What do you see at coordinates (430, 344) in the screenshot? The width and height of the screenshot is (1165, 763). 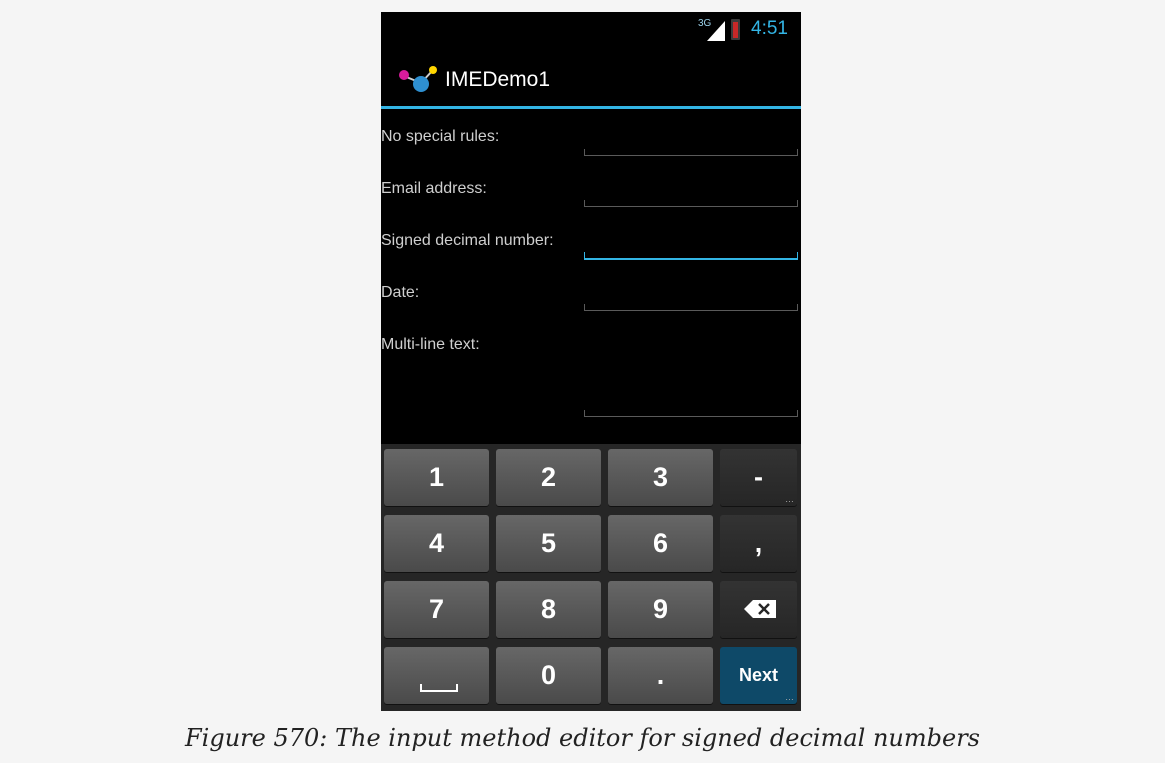 I see `label-multi-line-text: Multi-line text:` at bounding box center [430, 344].